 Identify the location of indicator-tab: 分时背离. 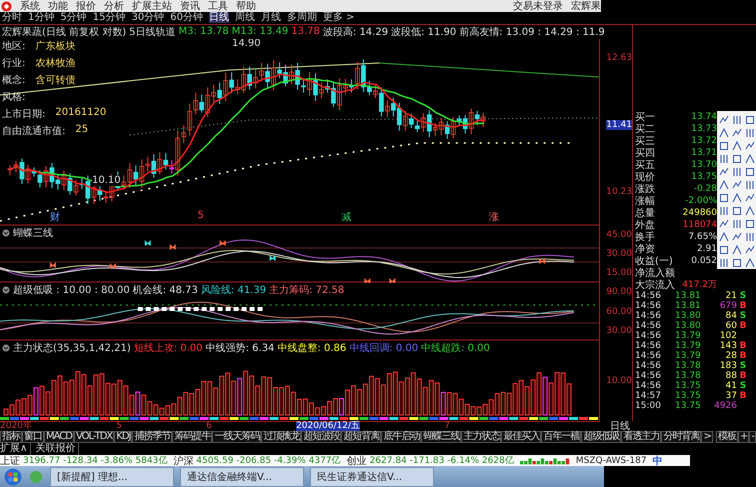
(681, 436).